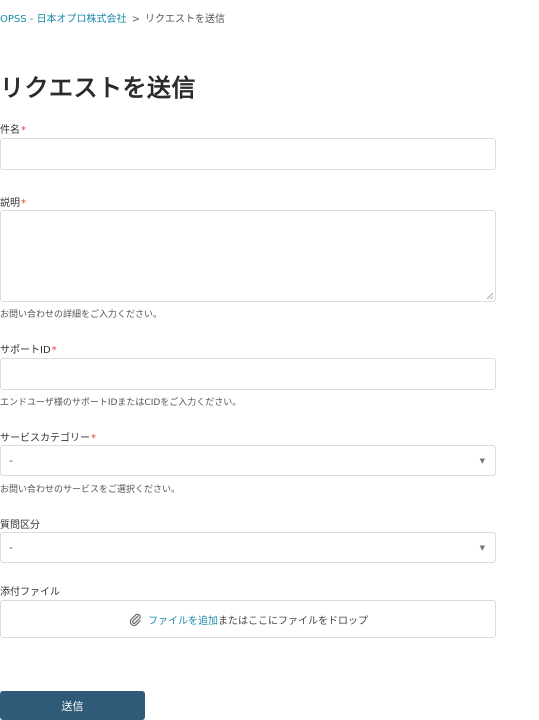 The height and width of the screenshot is (720, 539). Describe the element at coordinates (183, 619) in the screenshot. I see `add-file-link: ファイルを追加` at that location.